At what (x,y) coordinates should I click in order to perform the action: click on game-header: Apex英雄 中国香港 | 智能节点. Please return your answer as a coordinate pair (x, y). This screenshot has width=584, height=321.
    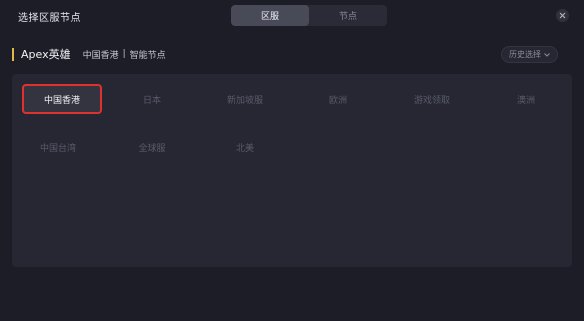
    Looking at the image, I should click on (89, 54).